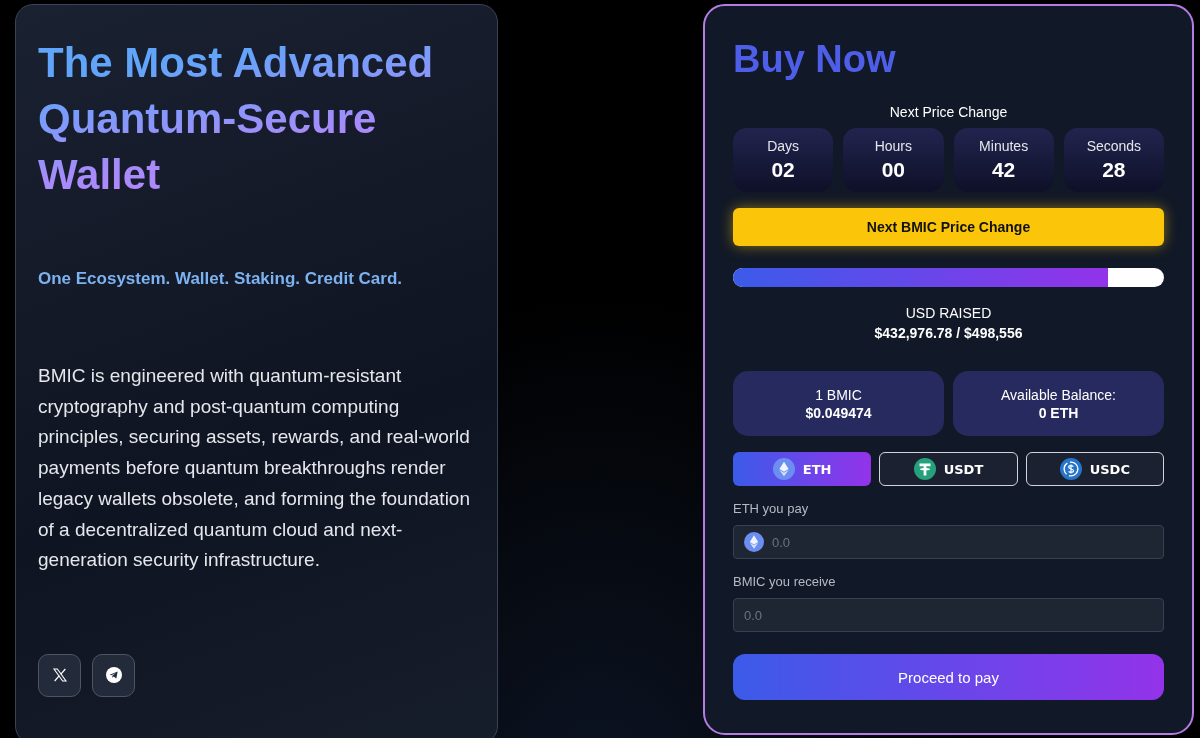 This screenshot has height=738, width=1200. What do you see at coordinates (1003, 170) in the screenshot?
I see `countdown-value: 42` at bounding box center [1003, 170].